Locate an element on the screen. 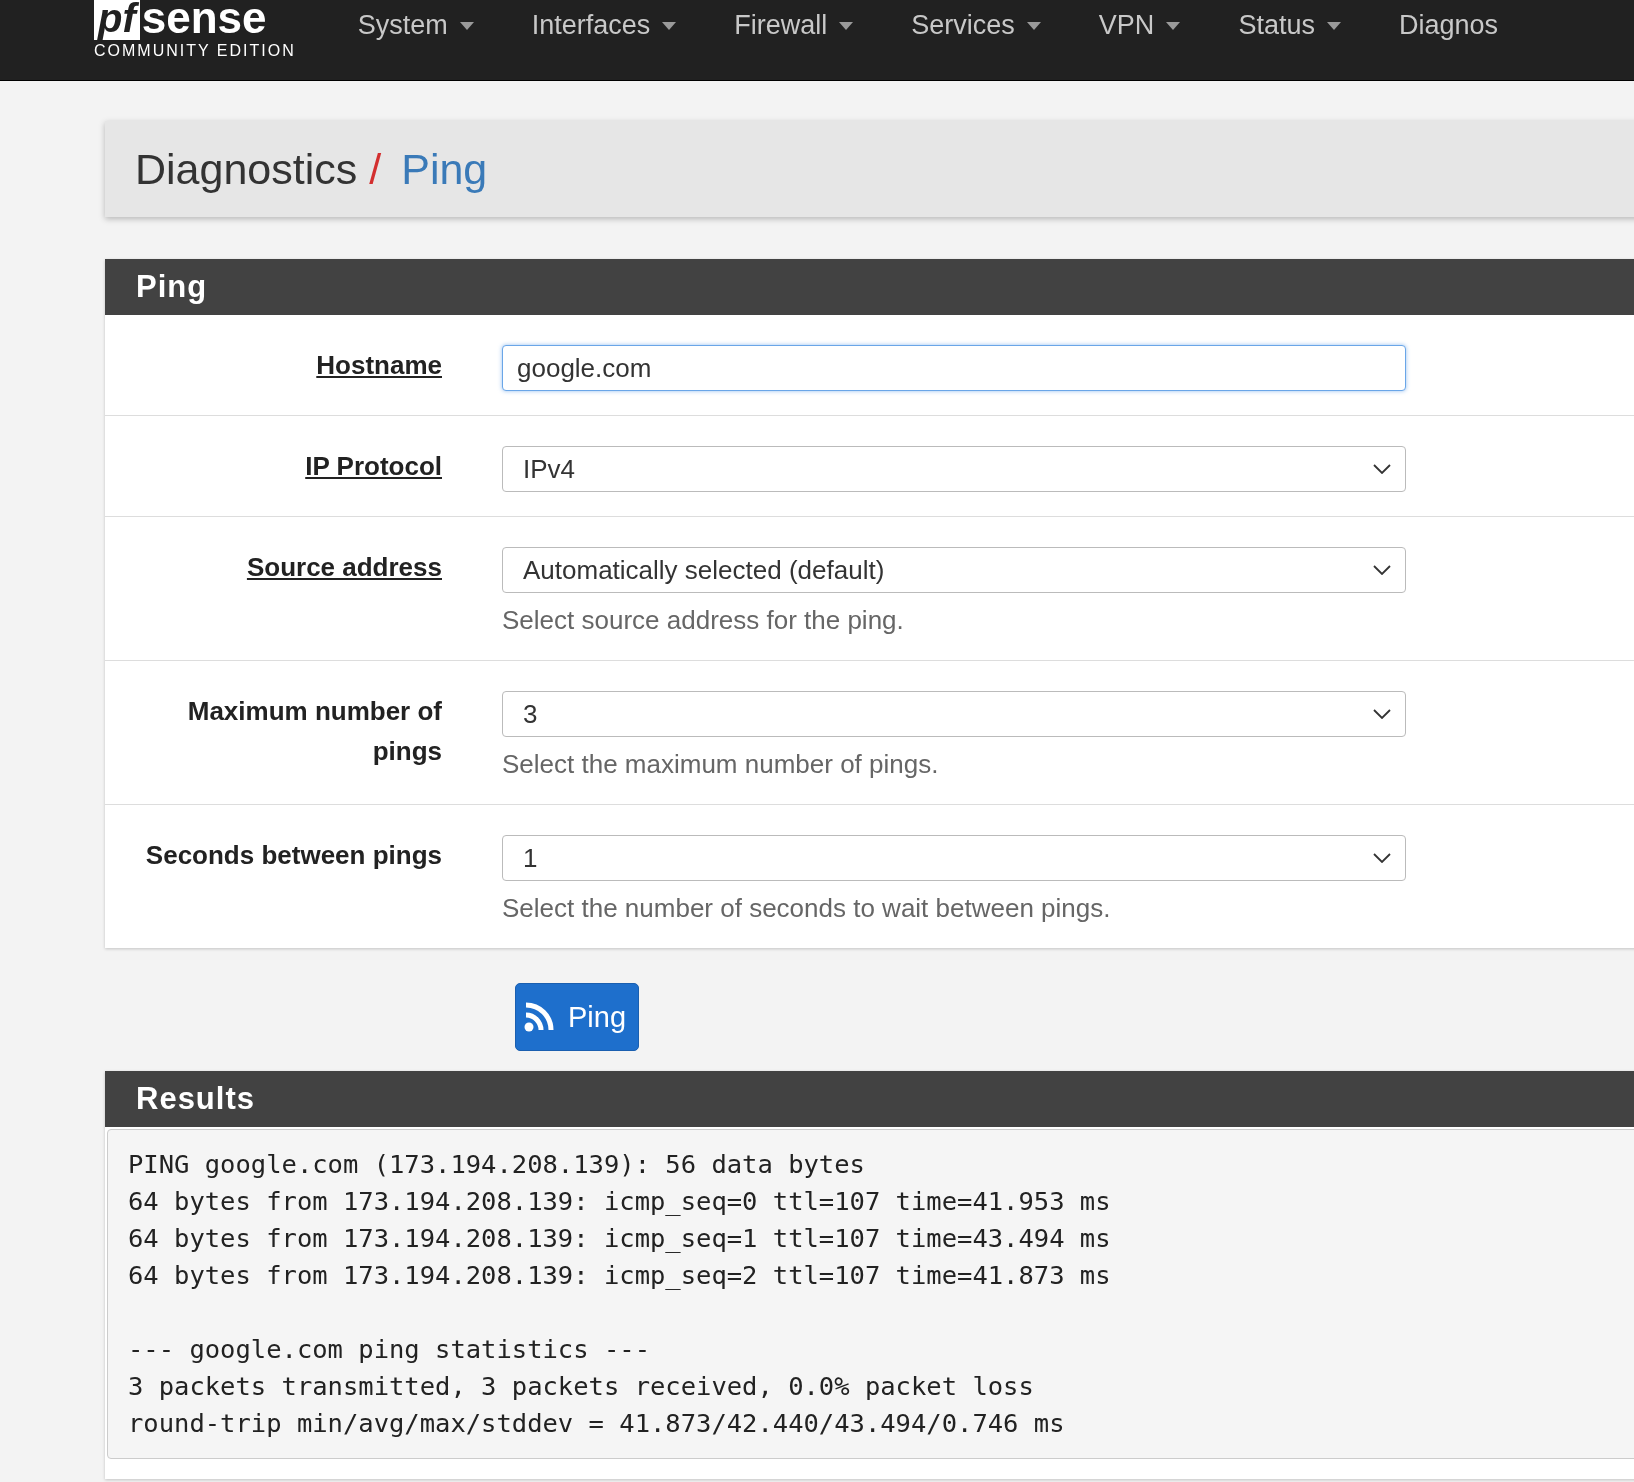 This screenshot has width=1634, height=1482. nav-menu-item: Status is located at coordinates (1289, 25).